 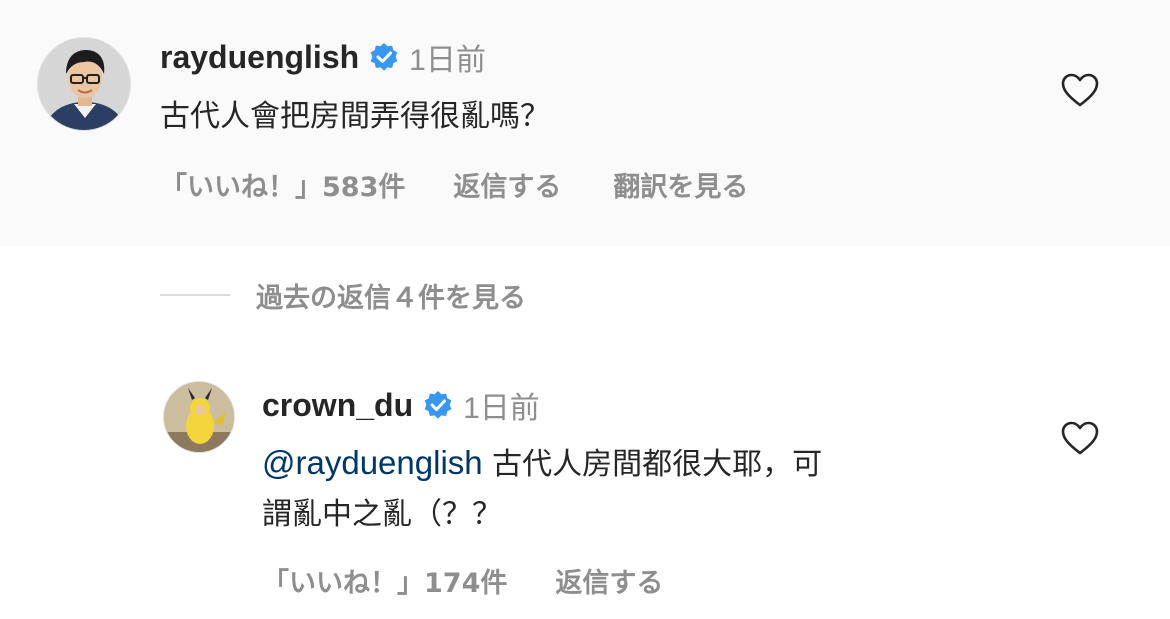 I want to click on comment-text: 古代人會把房間弄得很亂嗎？, so click(x=355, y=116).